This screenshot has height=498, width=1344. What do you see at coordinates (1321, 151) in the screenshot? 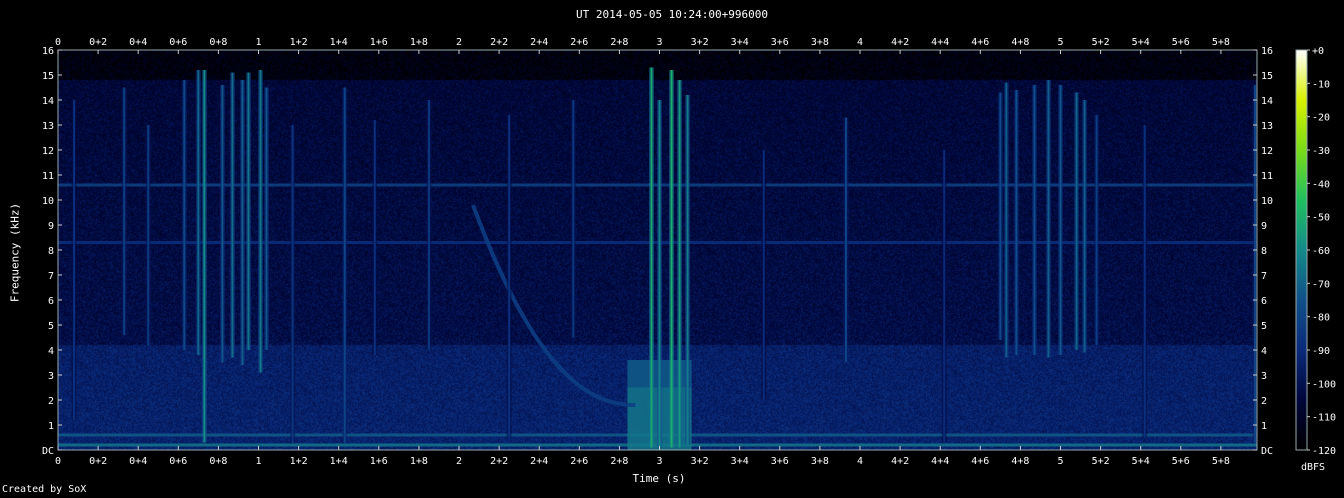
I see `colorbar-tick-label: -30` at bounding box center [1321, 151].